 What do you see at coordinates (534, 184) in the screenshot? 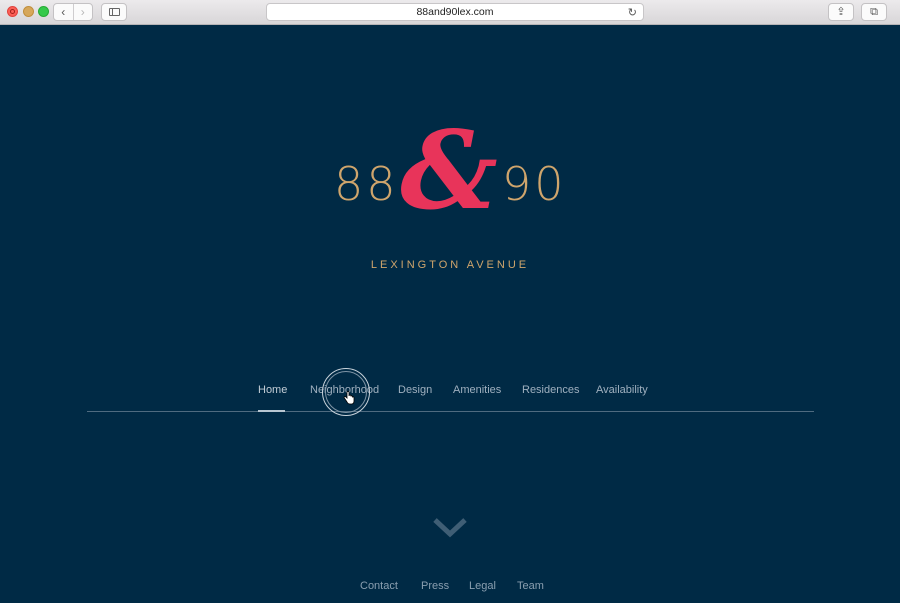
I see `logo-number-right: 90` at bounding box center [534, 184].